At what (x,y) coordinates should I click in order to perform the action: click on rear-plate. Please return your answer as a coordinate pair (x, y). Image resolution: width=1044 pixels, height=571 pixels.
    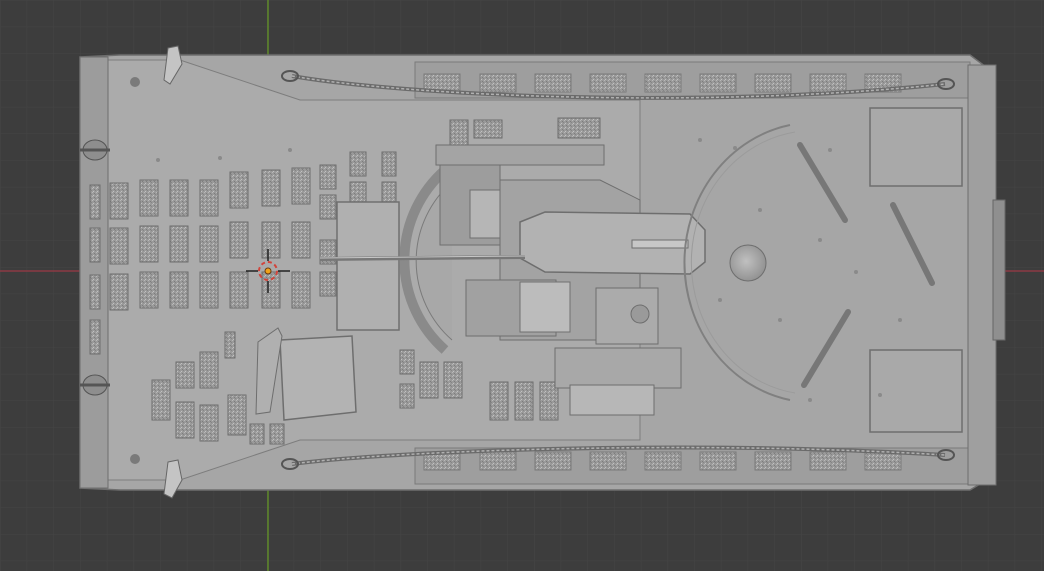
    Looking at the image, I should click on (982, 275).